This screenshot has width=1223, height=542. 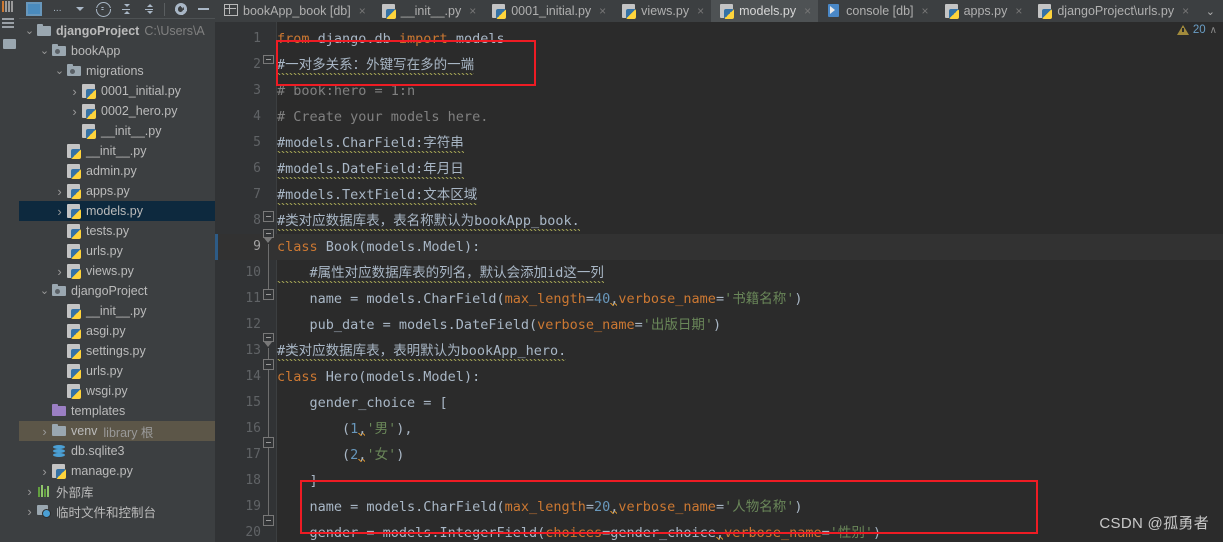 I want to click on tree-item-bookapp: ⌄ bookApp, so click(x=117, y=51).